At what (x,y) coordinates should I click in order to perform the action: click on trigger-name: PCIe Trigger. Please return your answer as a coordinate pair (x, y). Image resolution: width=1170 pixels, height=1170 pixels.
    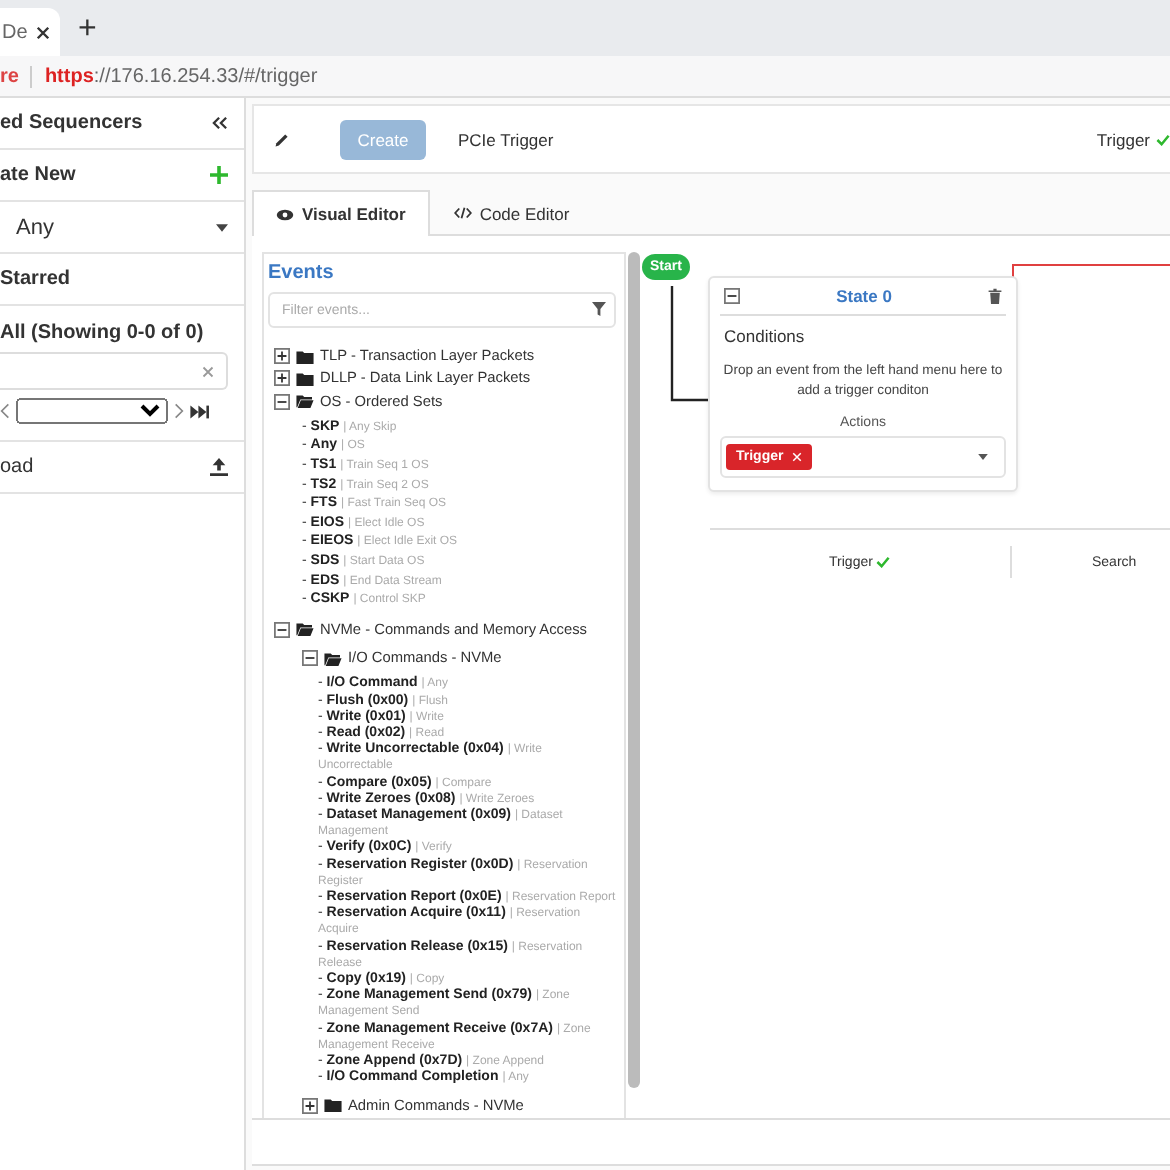
    Looking at the image, I should click on (506, 139).